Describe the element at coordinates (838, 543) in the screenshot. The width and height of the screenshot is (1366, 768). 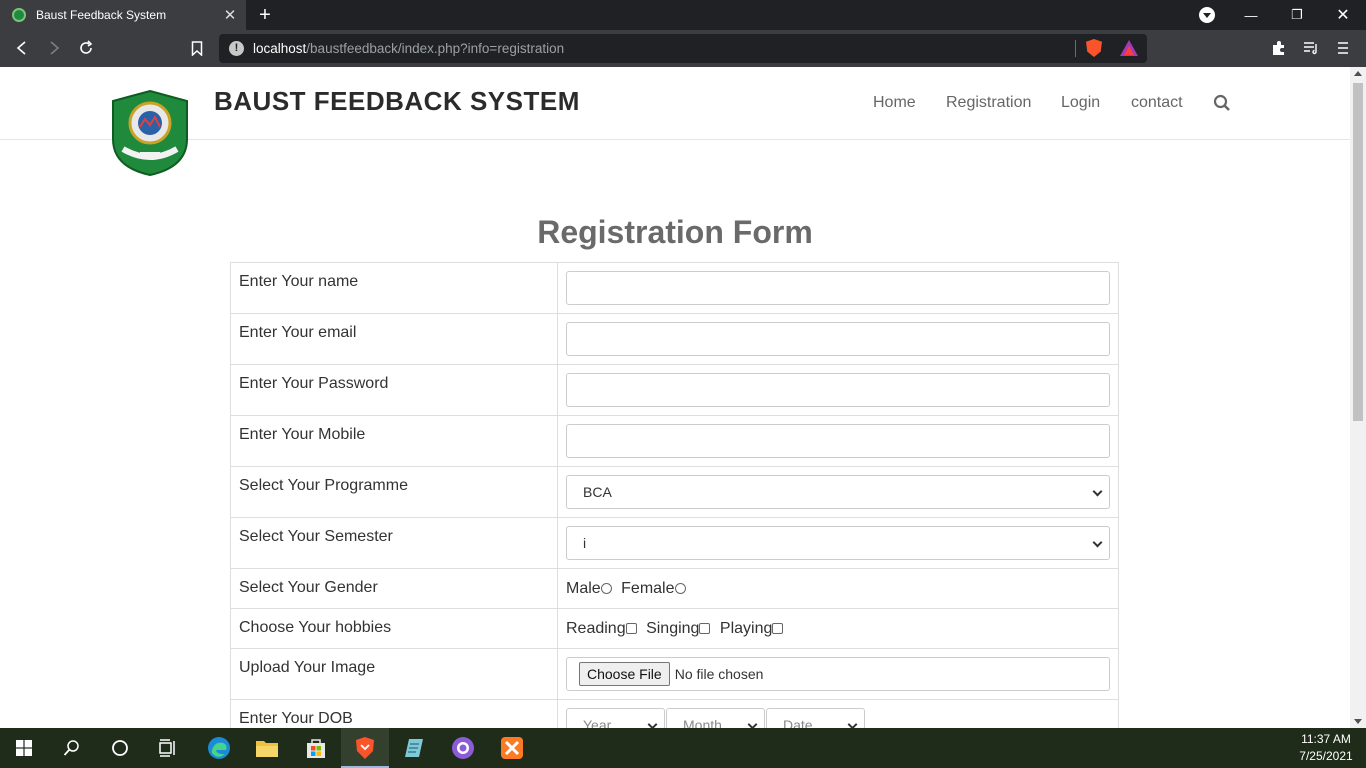
I see `semester-select: i` at that location.